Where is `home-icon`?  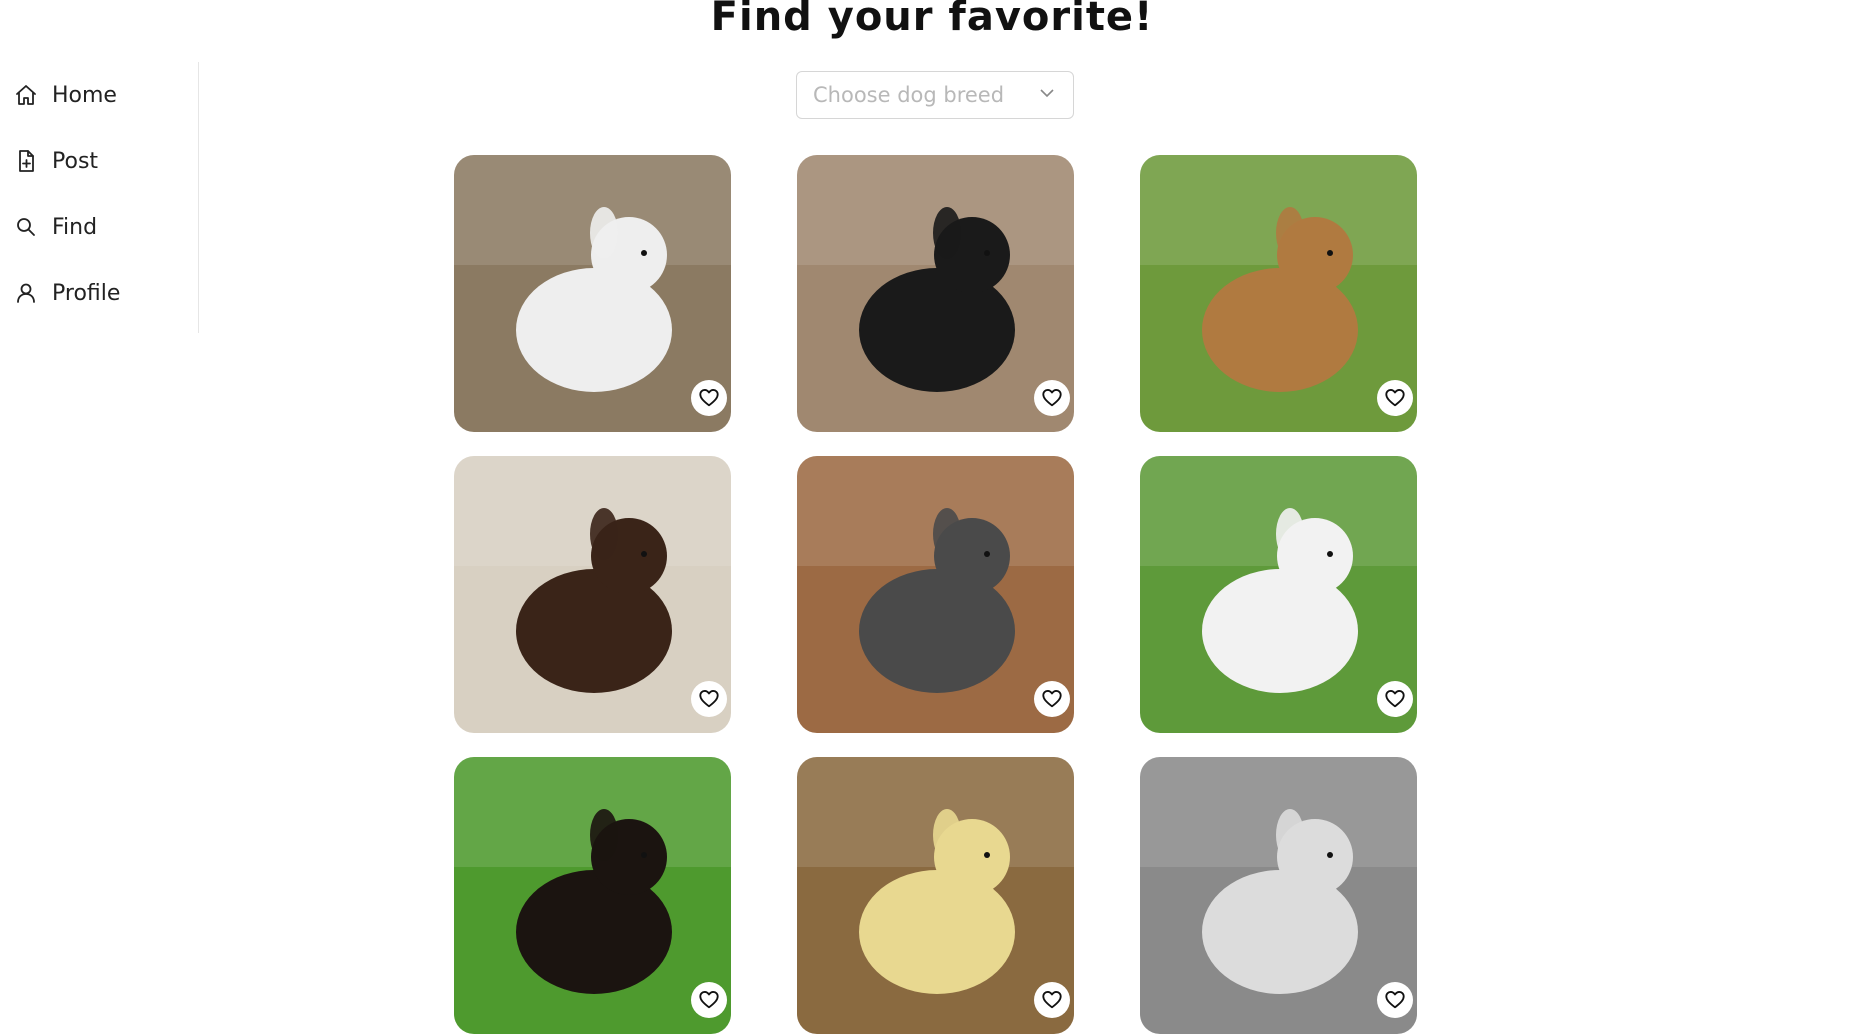 home-icon is located at coordinates (26, 95).